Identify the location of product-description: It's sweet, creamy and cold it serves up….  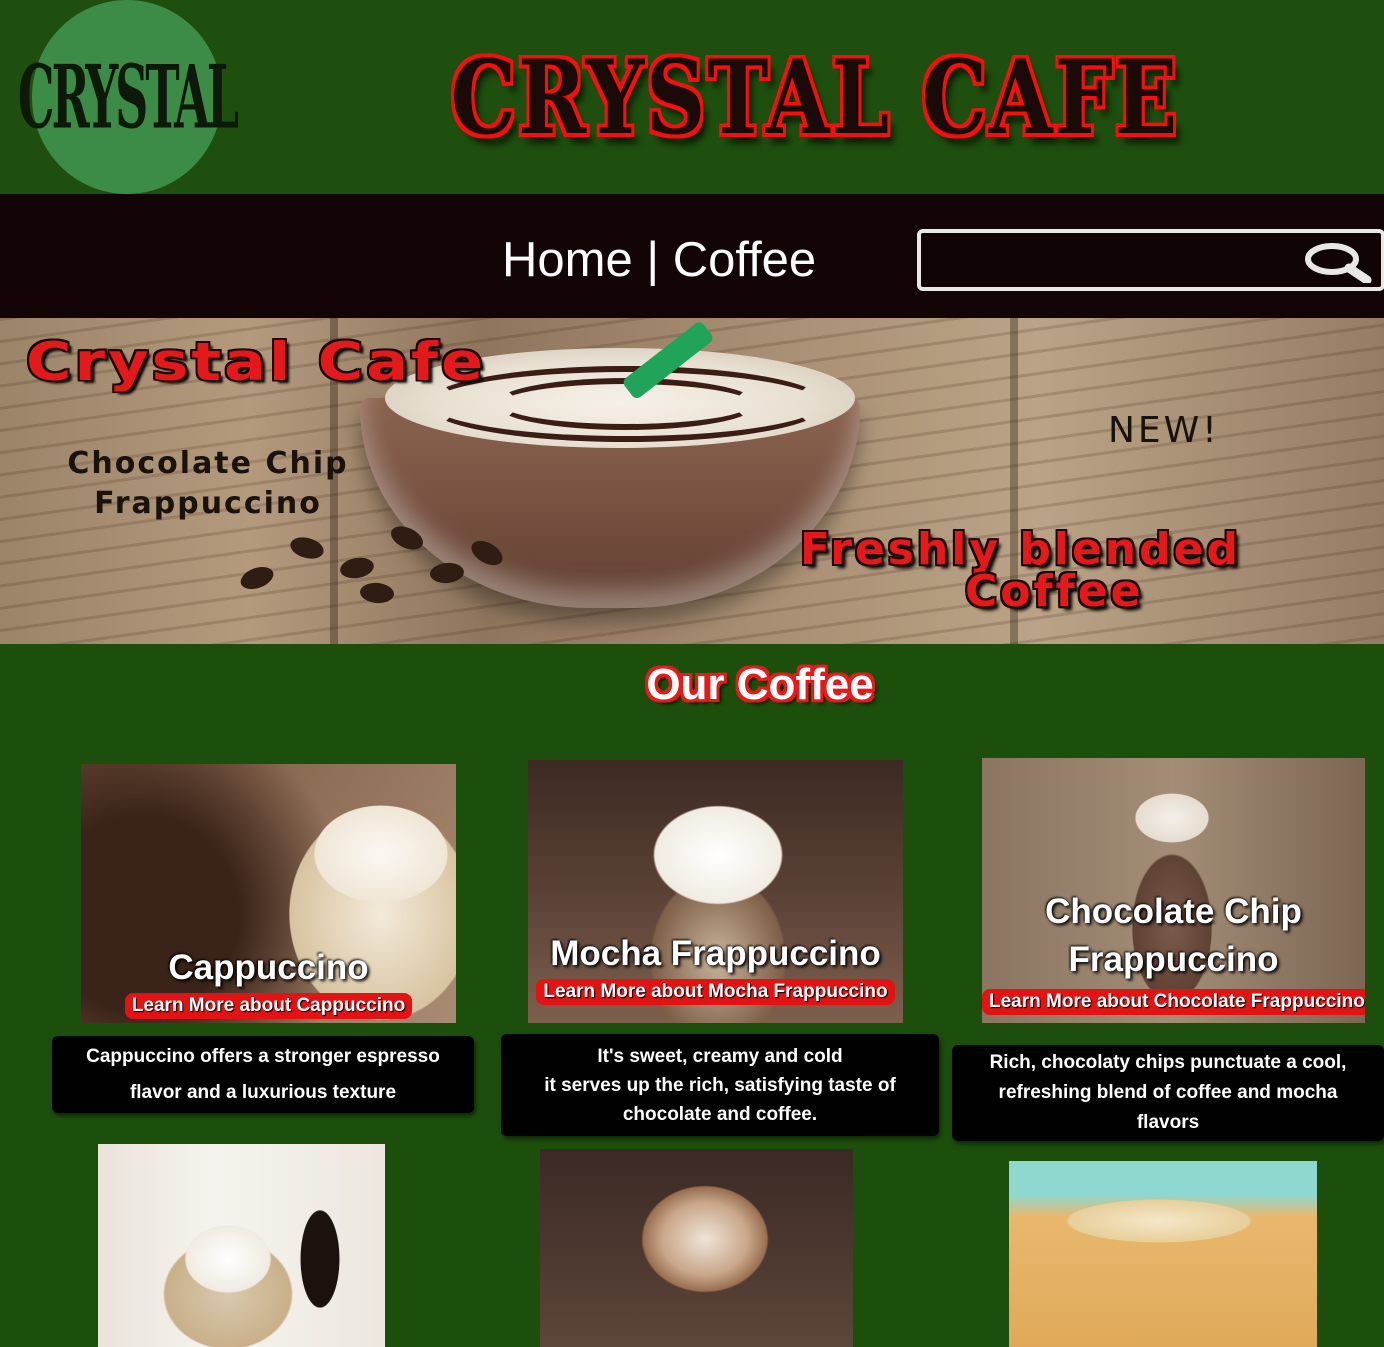
(720, 1085).